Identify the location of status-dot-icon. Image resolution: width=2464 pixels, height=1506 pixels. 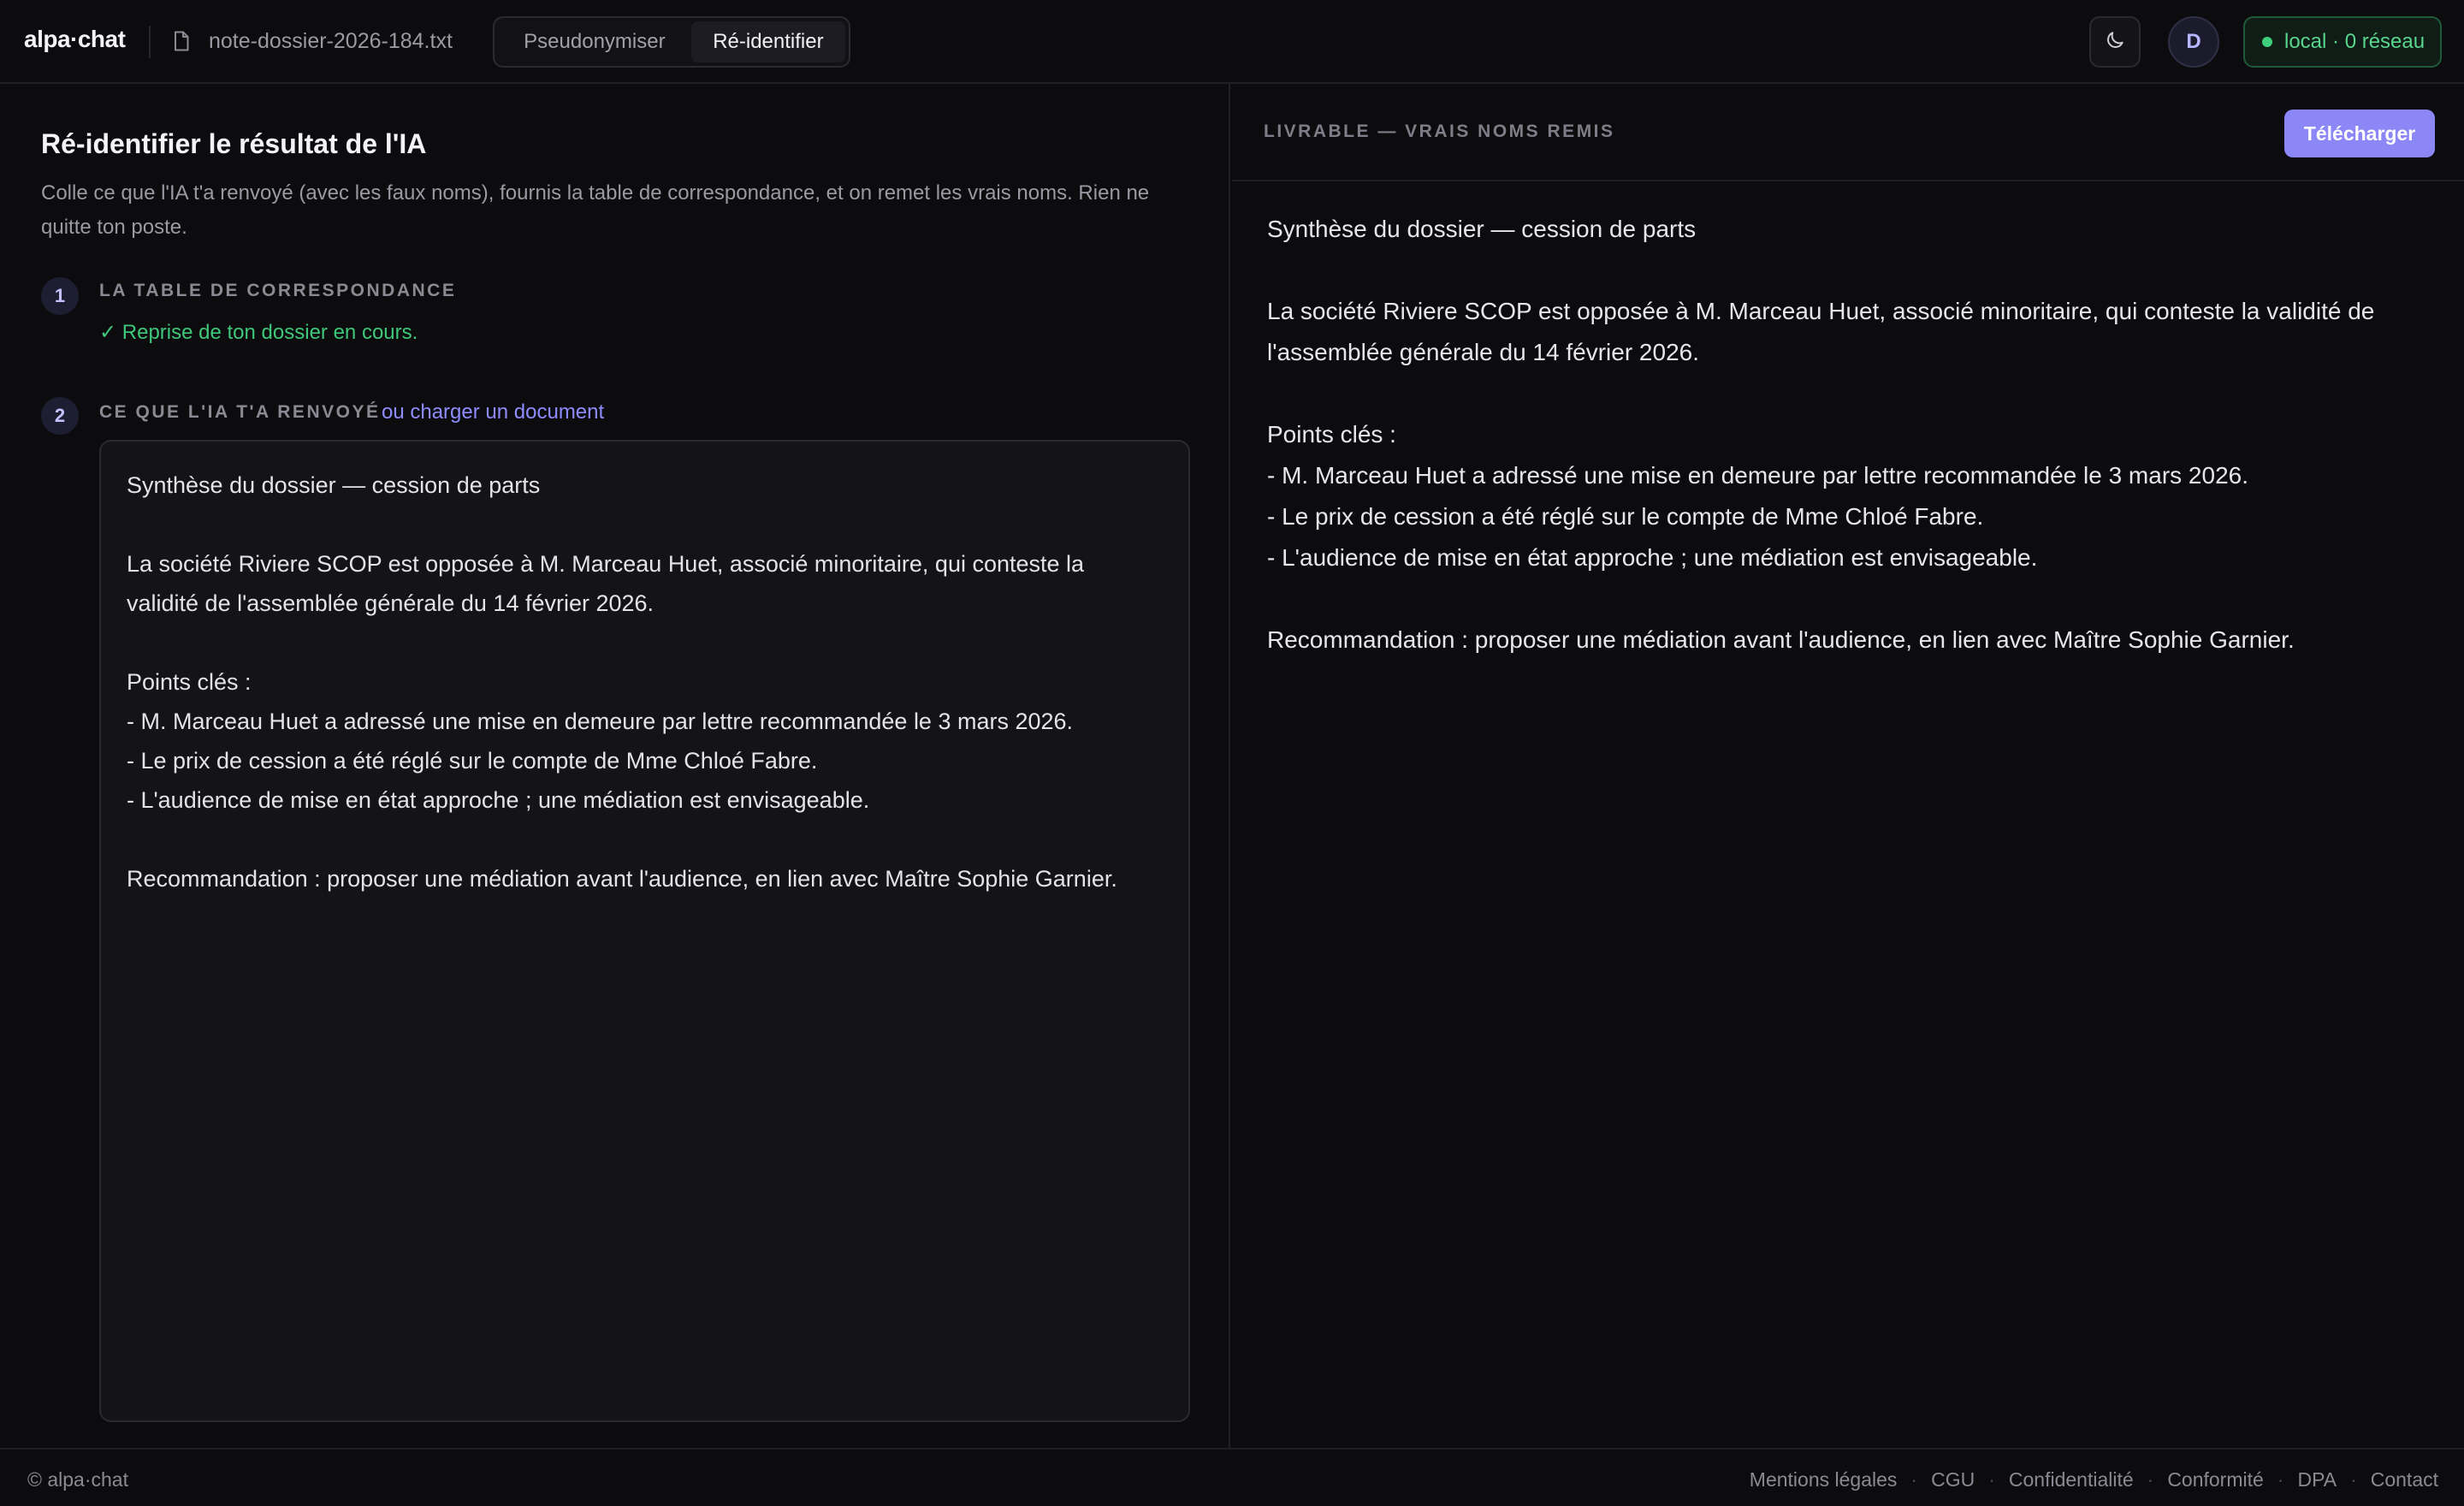
(2267, 42).